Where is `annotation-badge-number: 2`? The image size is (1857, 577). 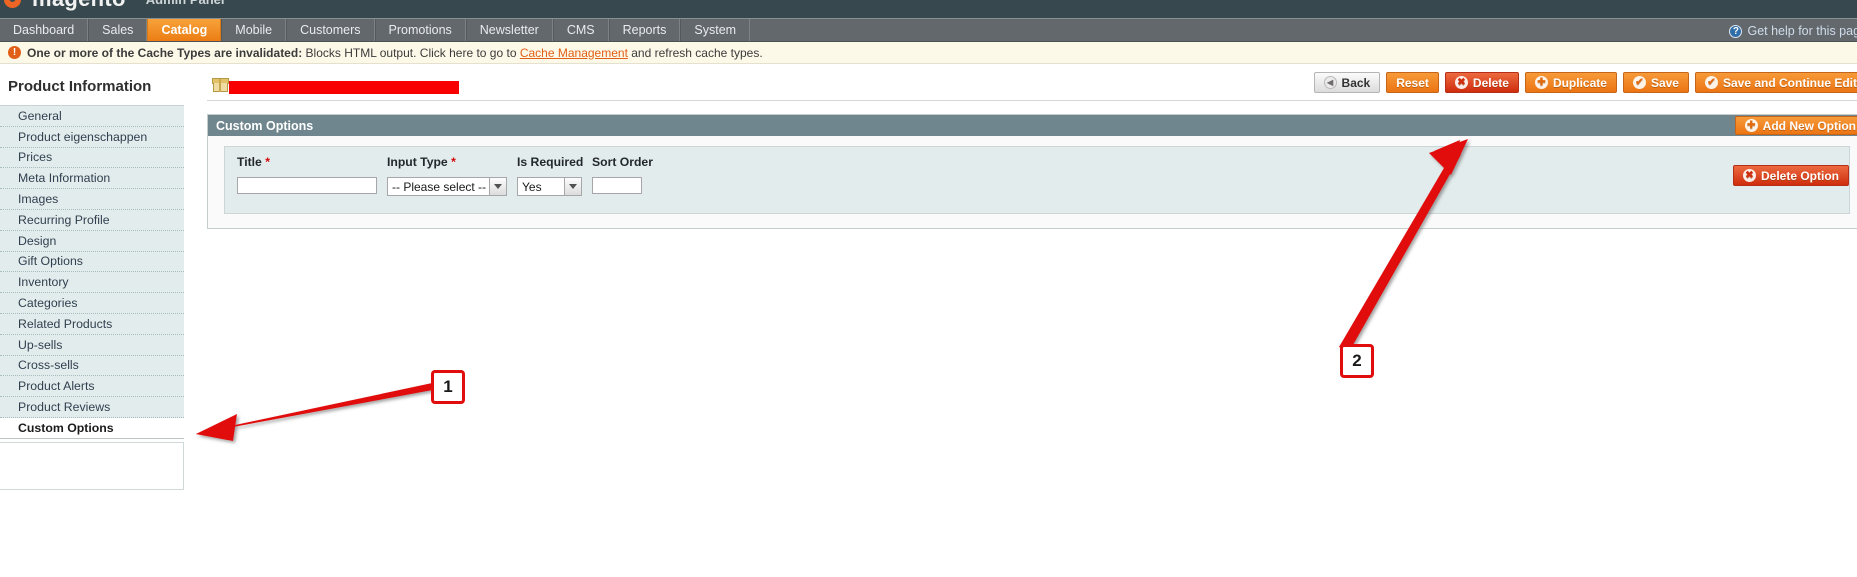 annotation-badge-number: 2 is located at coordinates (1357, 360).